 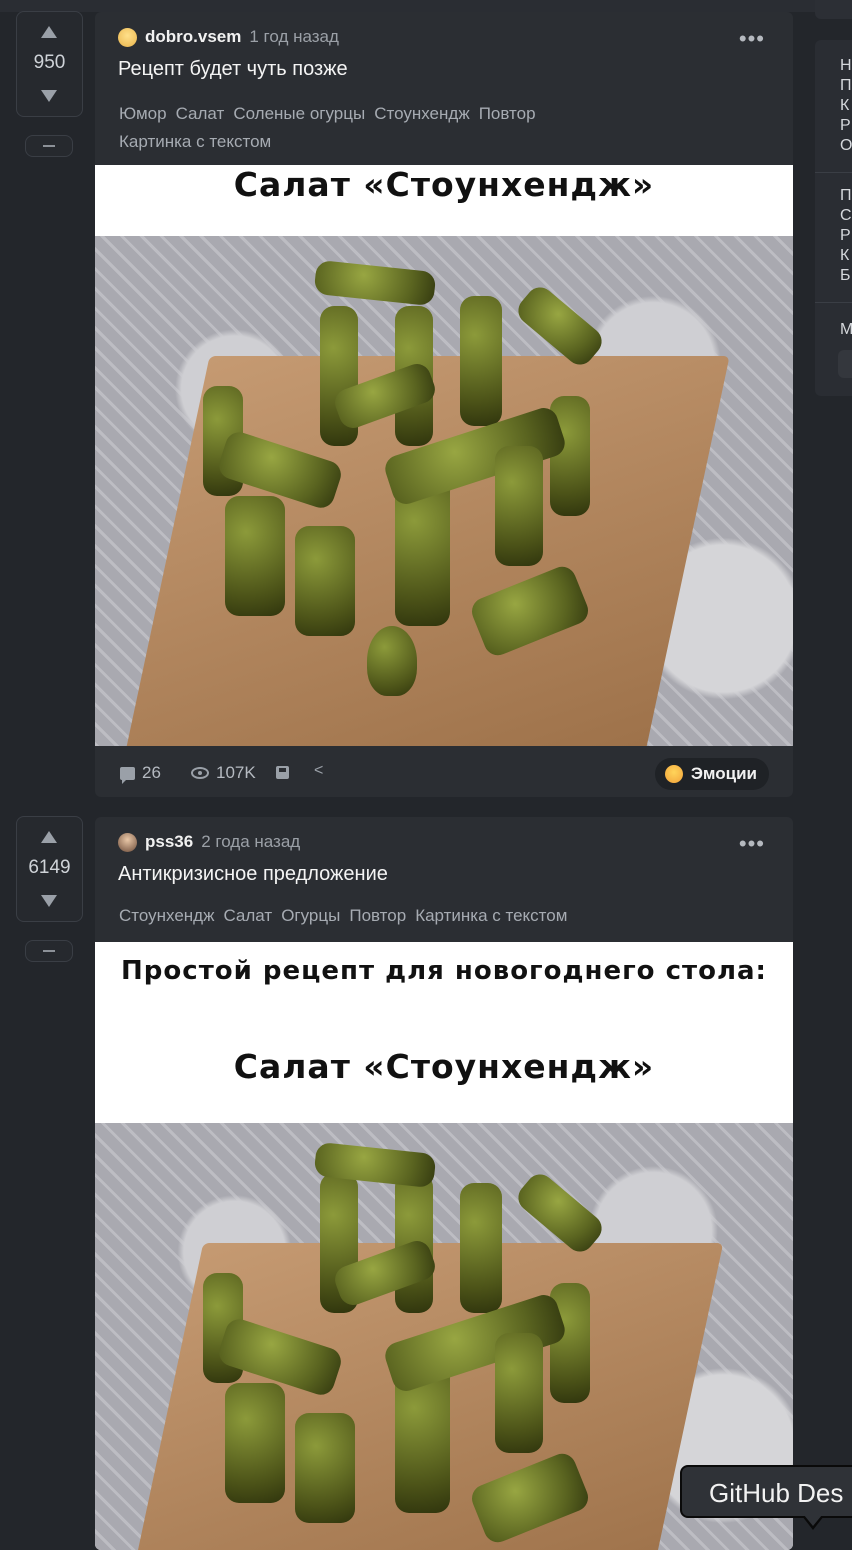 I want to click on author-row: dobro.vsem 1 год назад, so click(x=228, y=37).